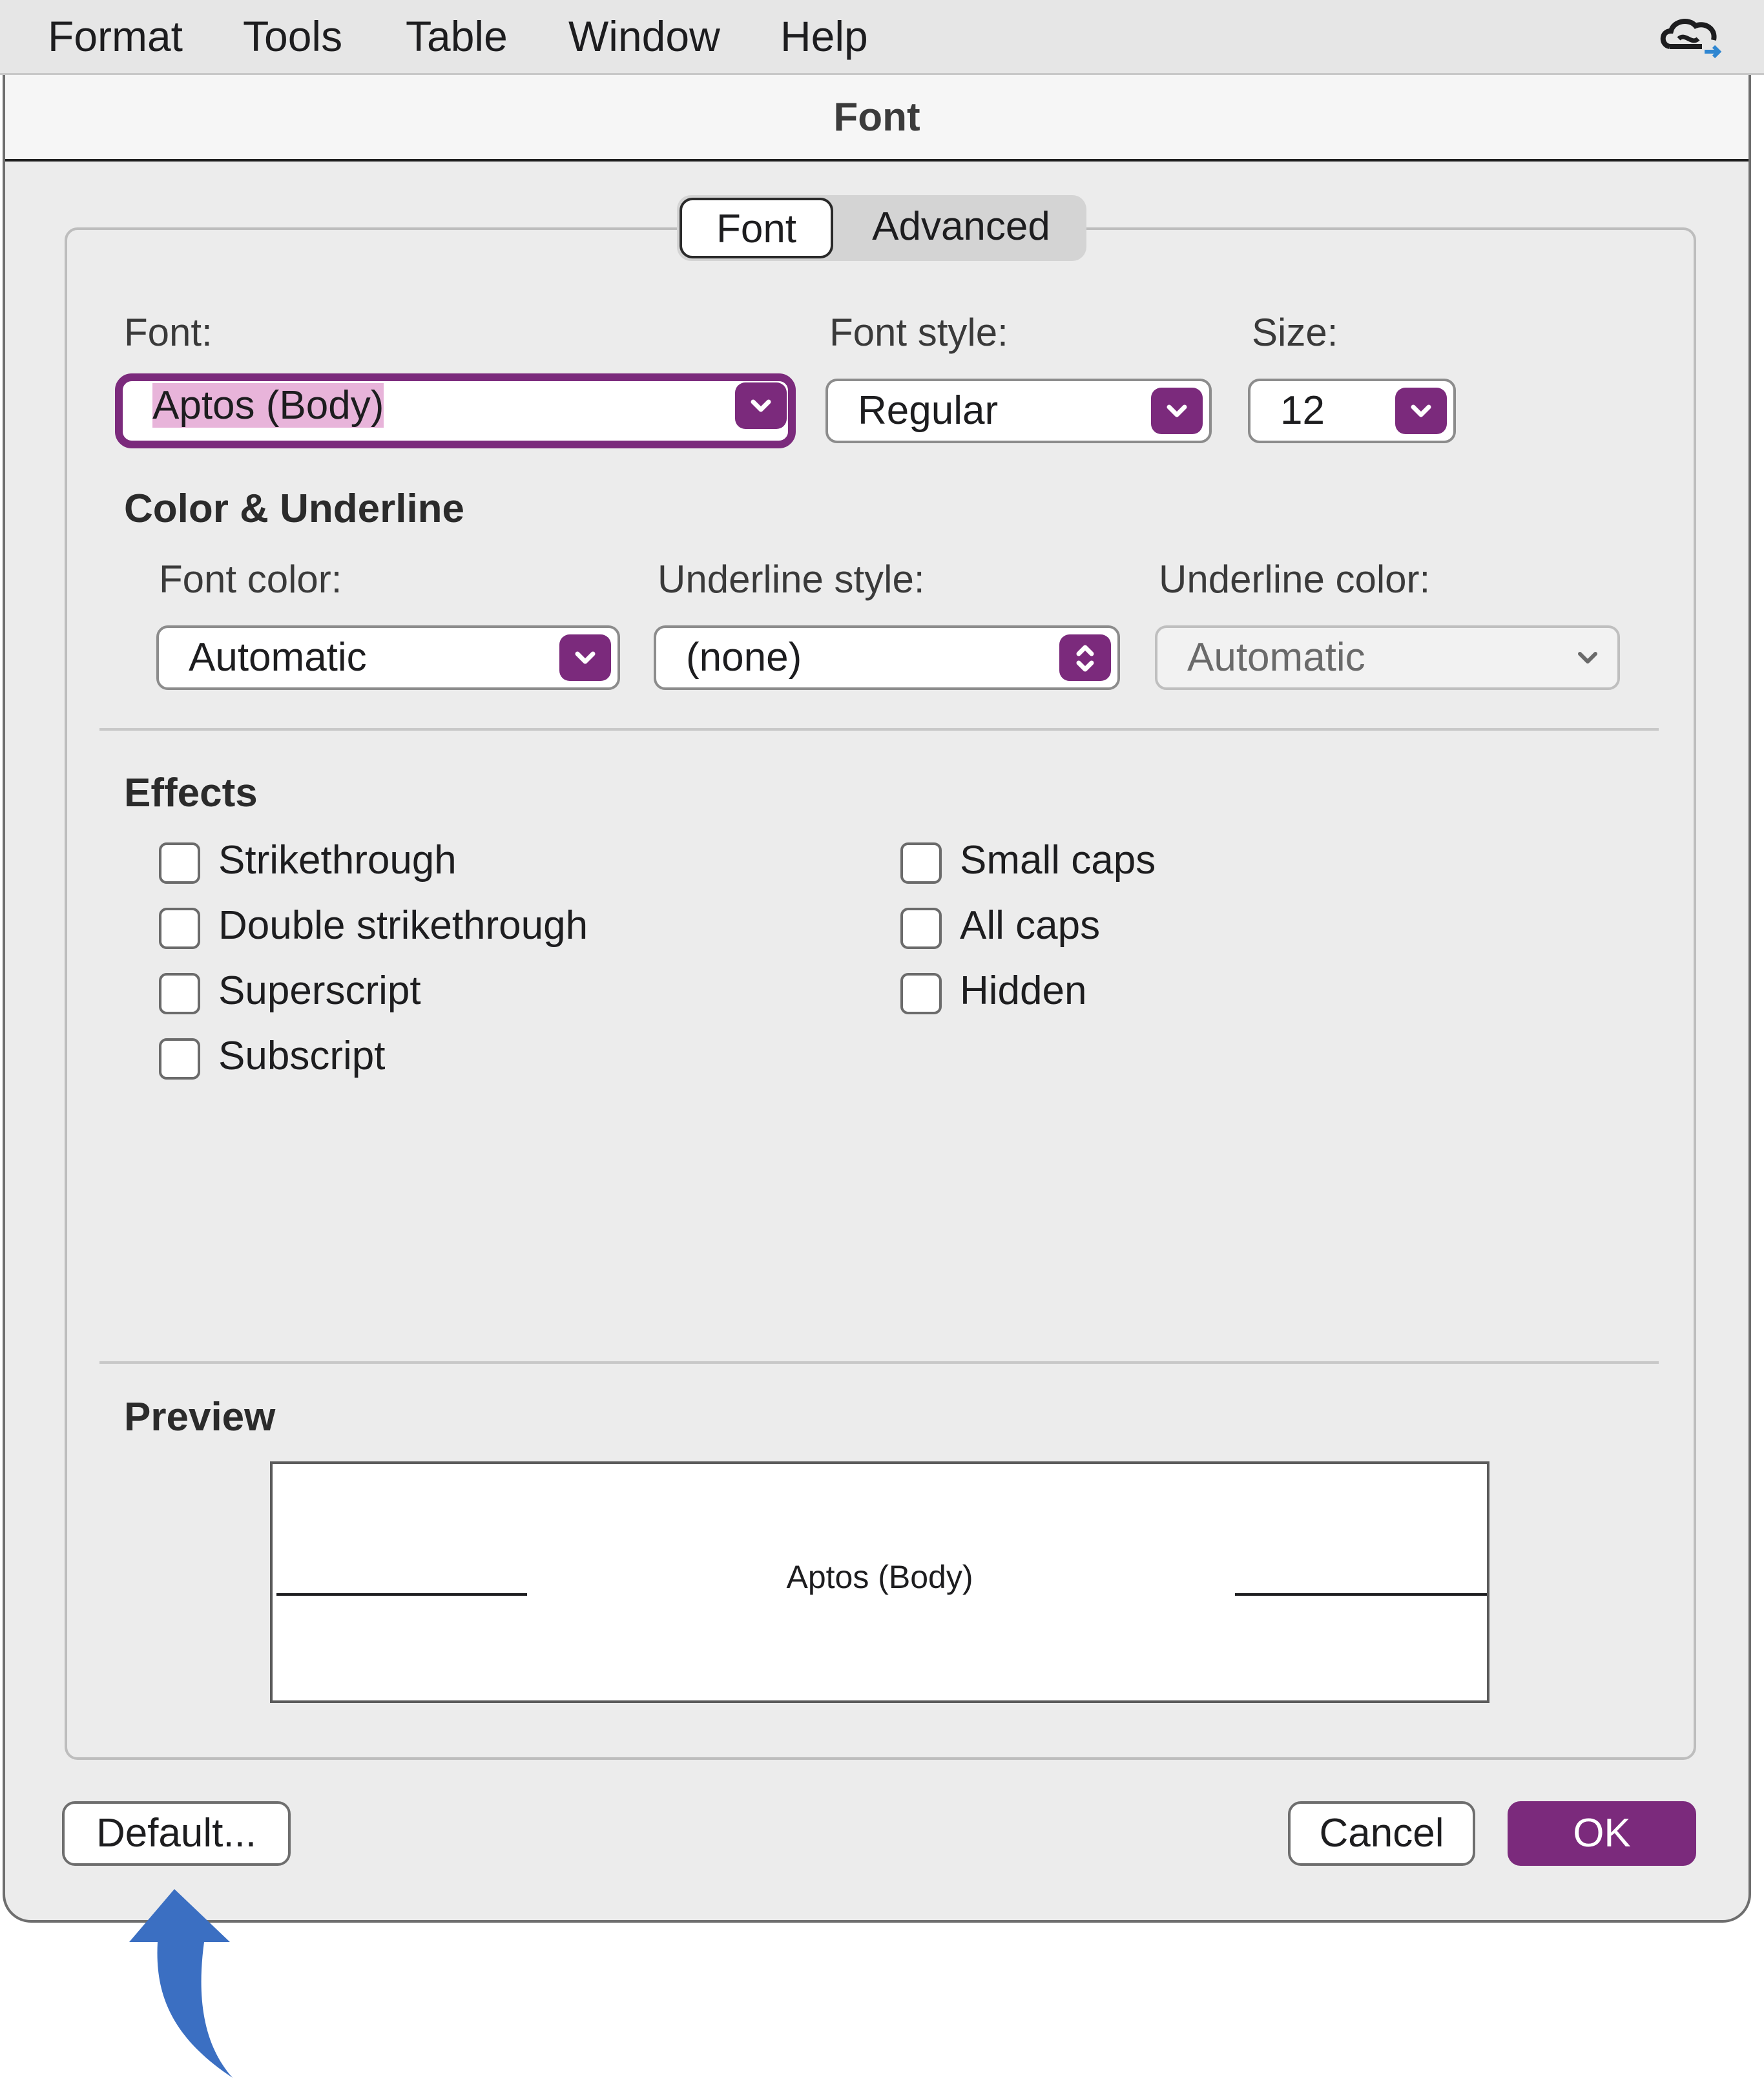 The height and width of the screenshot is (2090, 1764). What do you see at coordinates (181, 1983) in the screenshot?
I see `annotation-arrow-icon` at bounding box center [181, 1983].